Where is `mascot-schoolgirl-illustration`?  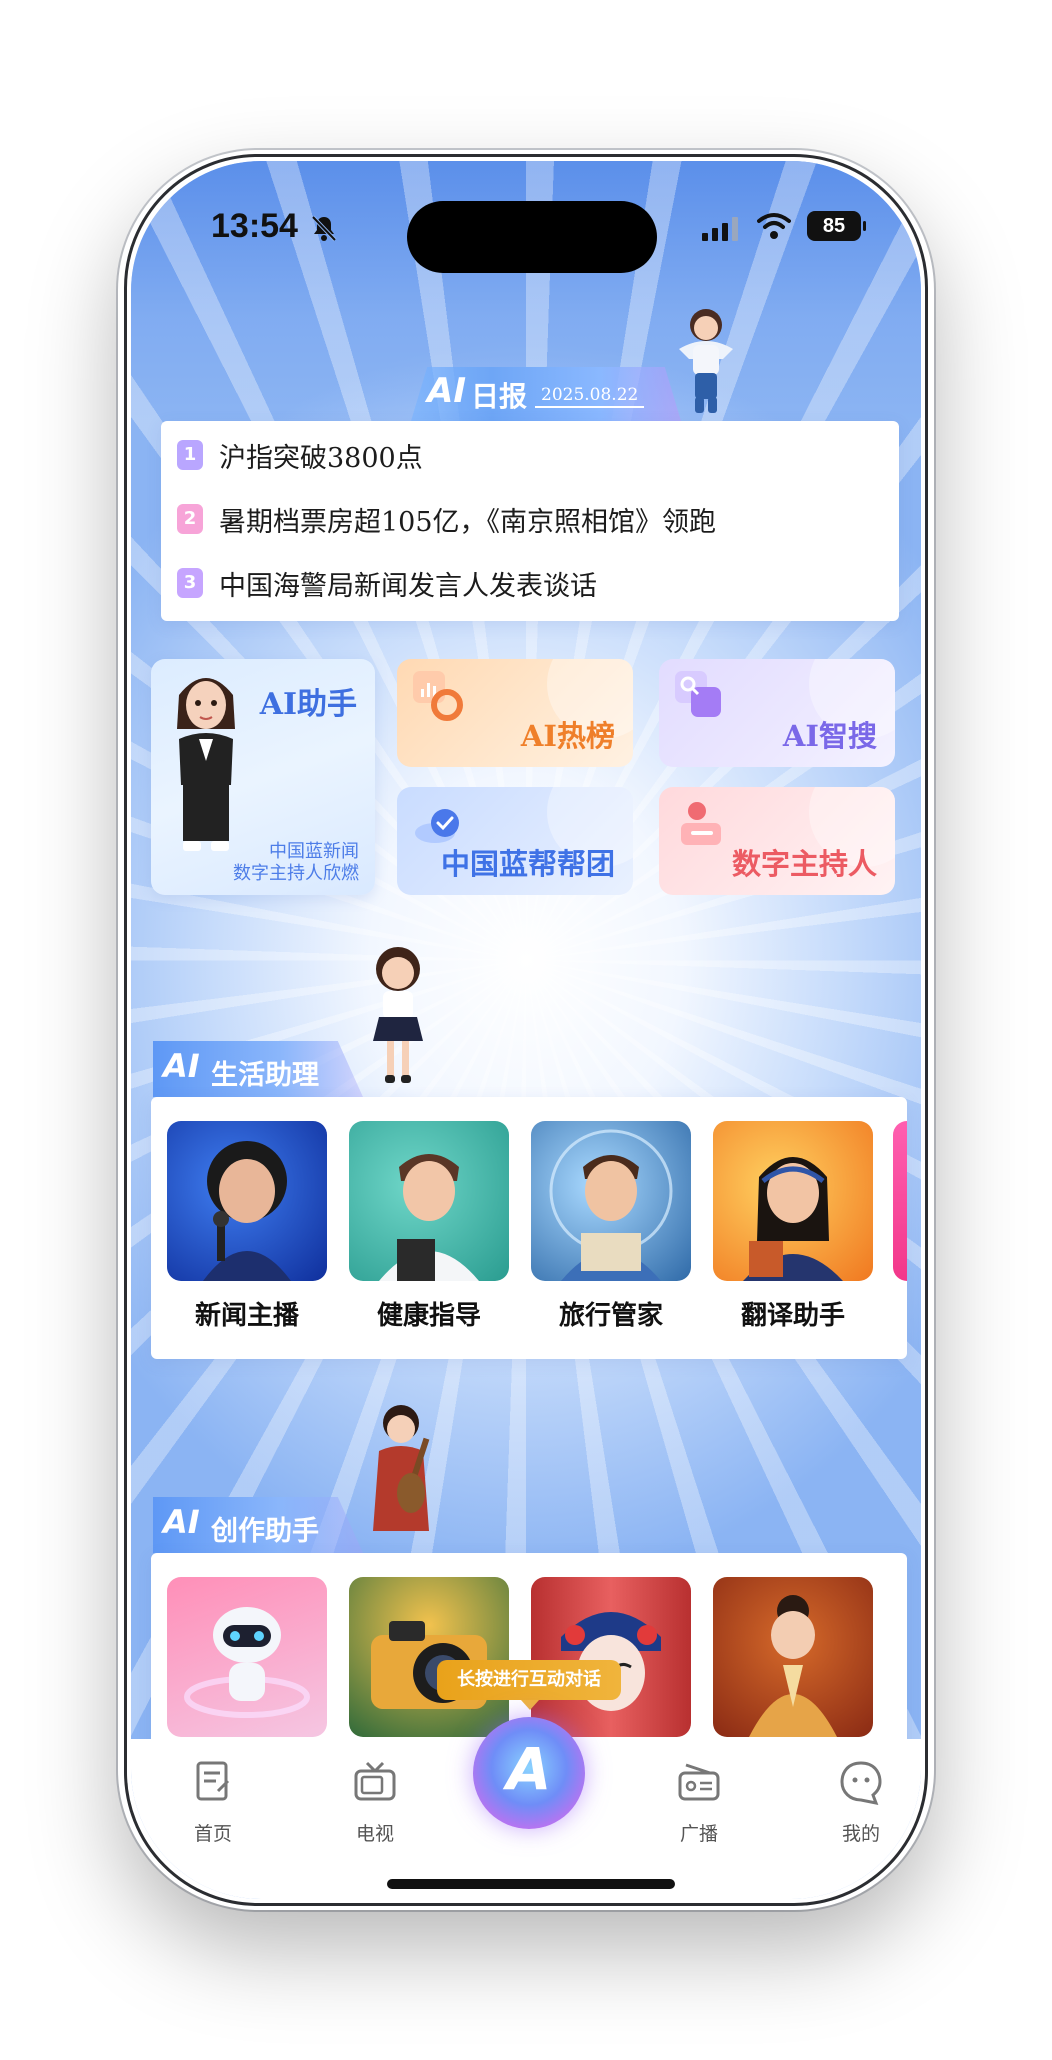
mascot-schoolgirl-illustration is located at coordinates (398, 1015).